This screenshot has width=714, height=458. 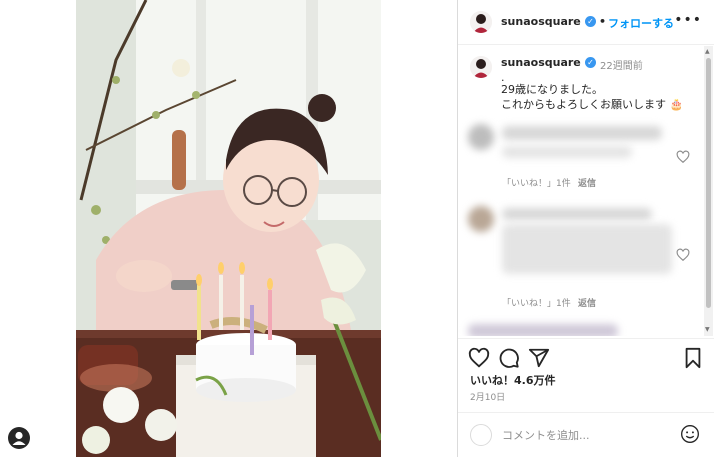 I want to click on comment-input, so click(x=582, y=435).